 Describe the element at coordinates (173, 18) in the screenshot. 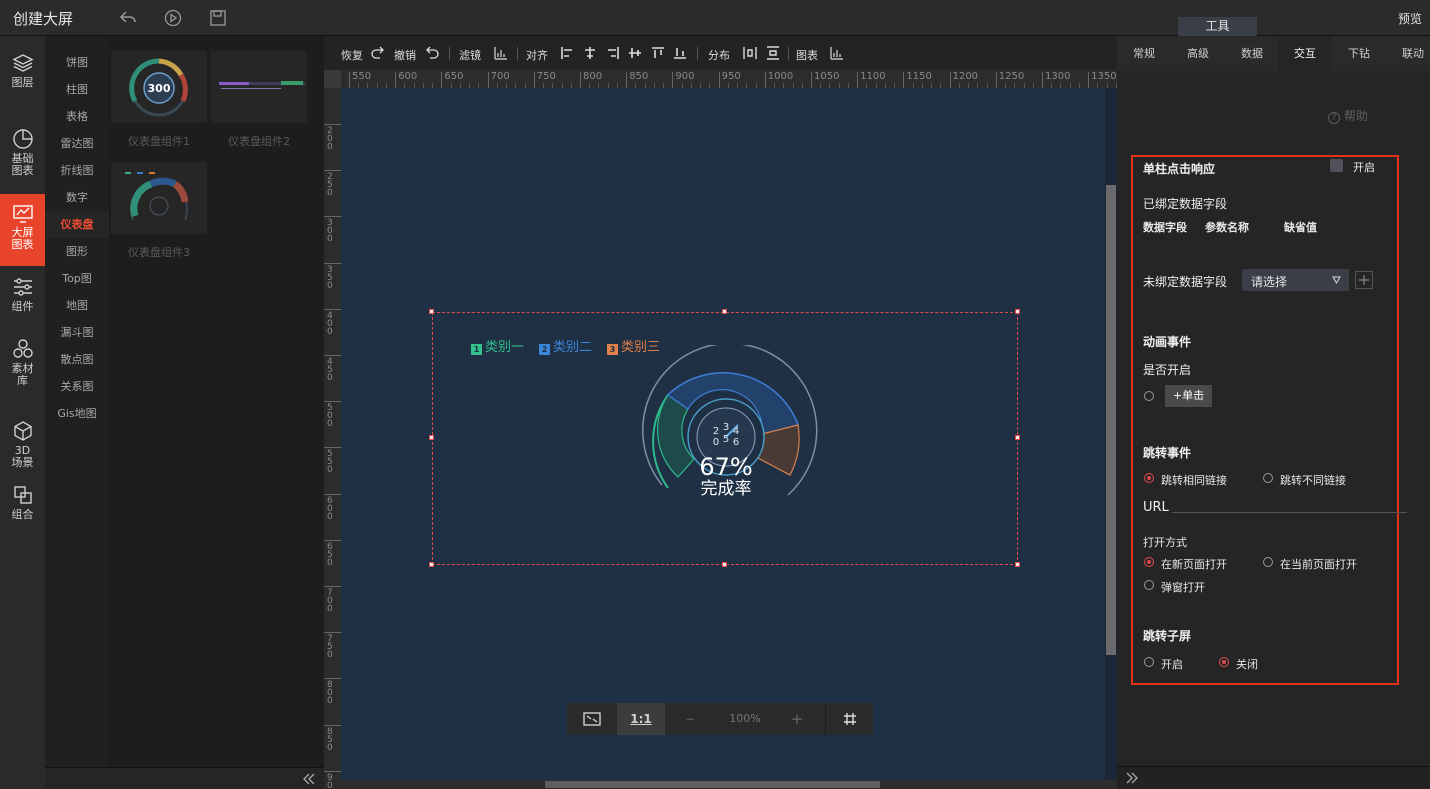

I see `play-icon` at that location.